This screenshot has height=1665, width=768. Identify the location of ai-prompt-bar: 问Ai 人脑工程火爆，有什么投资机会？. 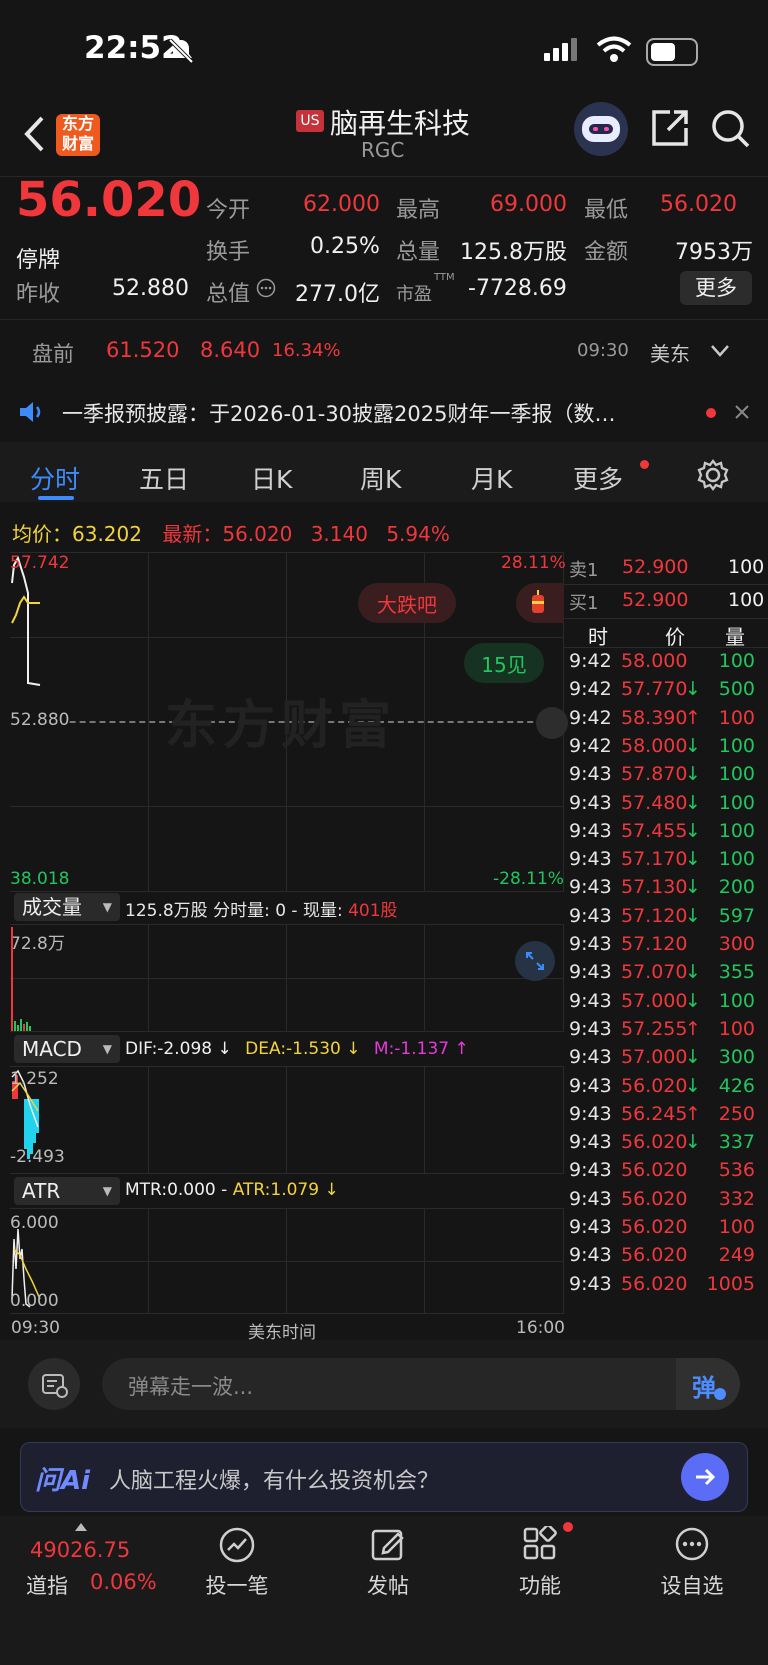
(384, 1477).